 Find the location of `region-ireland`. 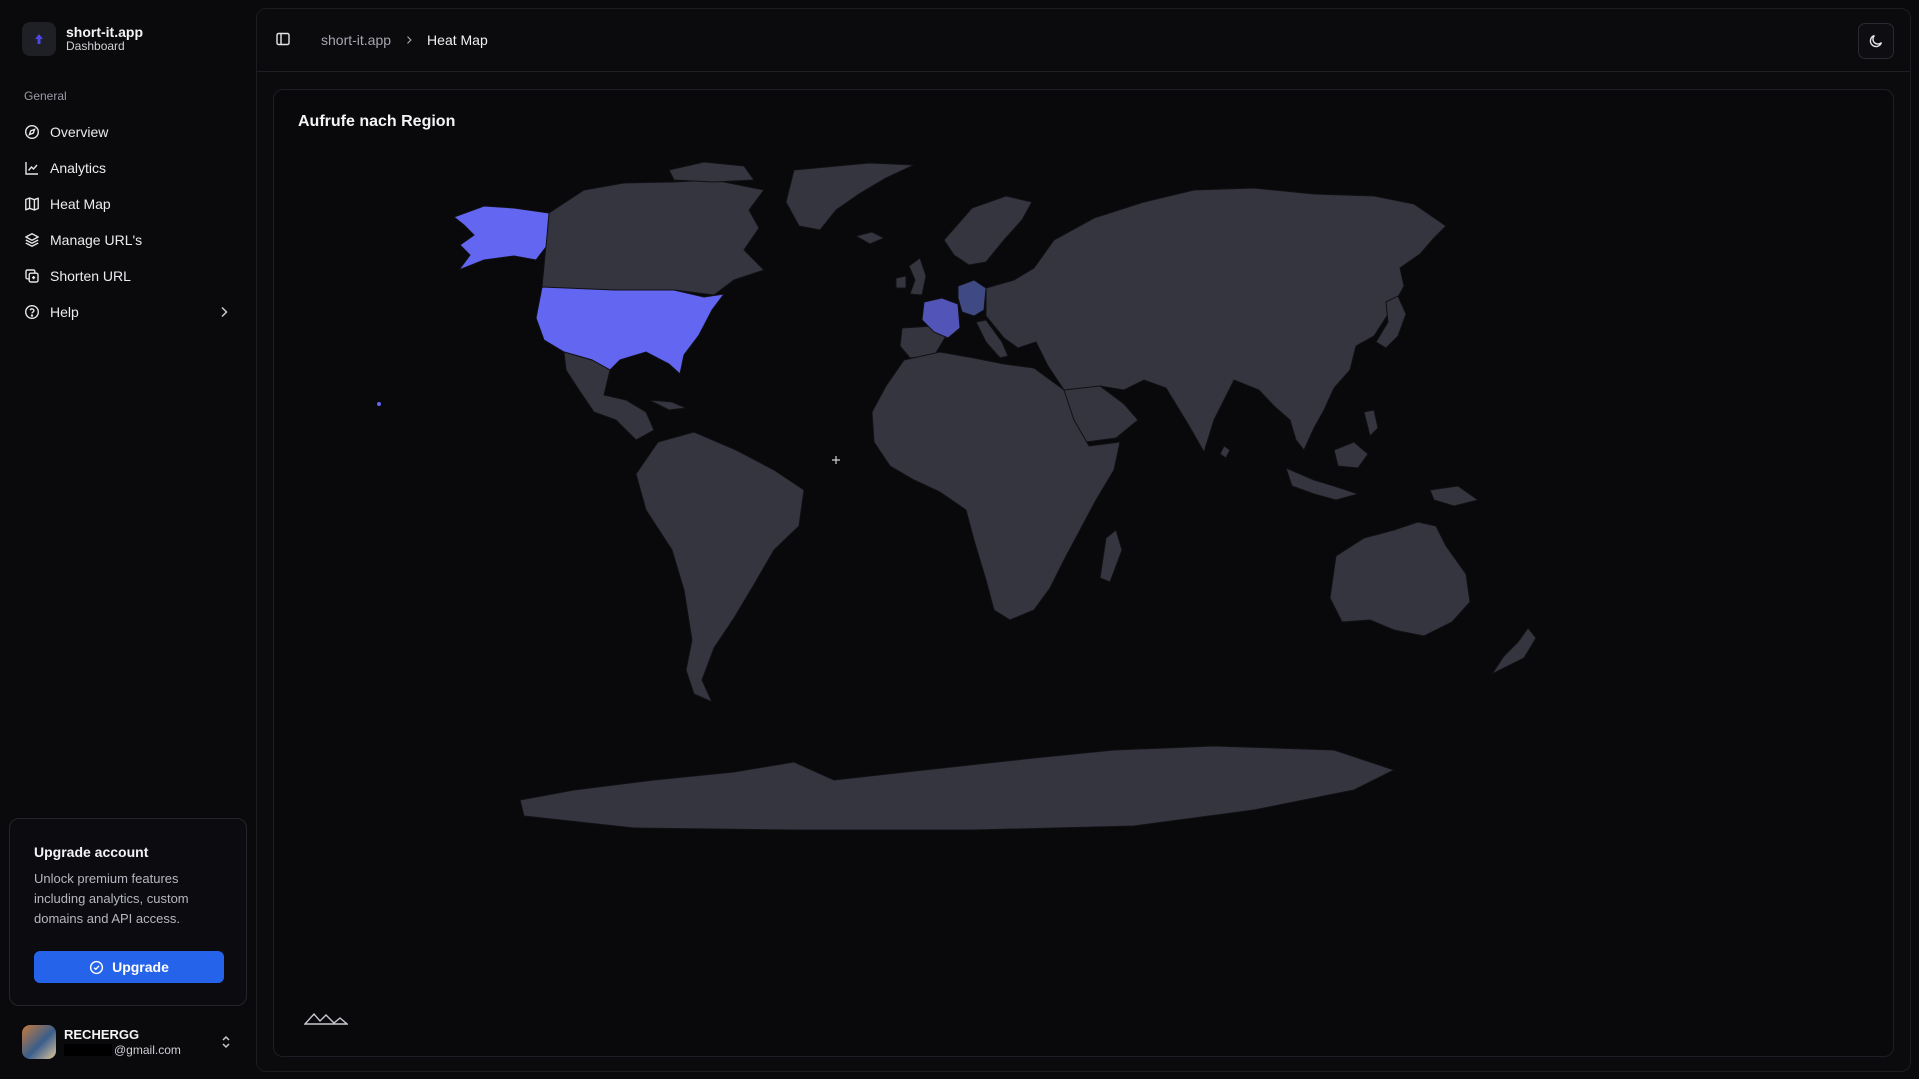

region-ireland is located at coordinates (901, 282).